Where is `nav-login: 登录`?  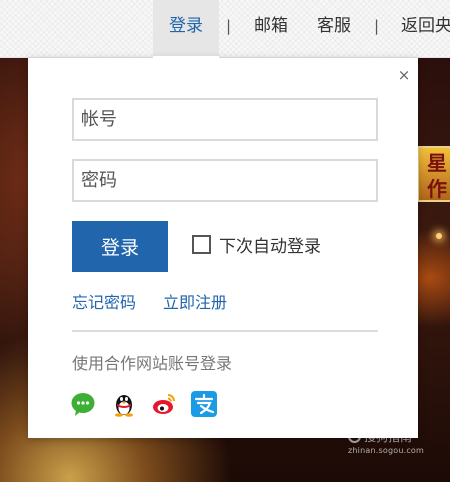 nav-login: 登录 is located at coordinates (186, 28).